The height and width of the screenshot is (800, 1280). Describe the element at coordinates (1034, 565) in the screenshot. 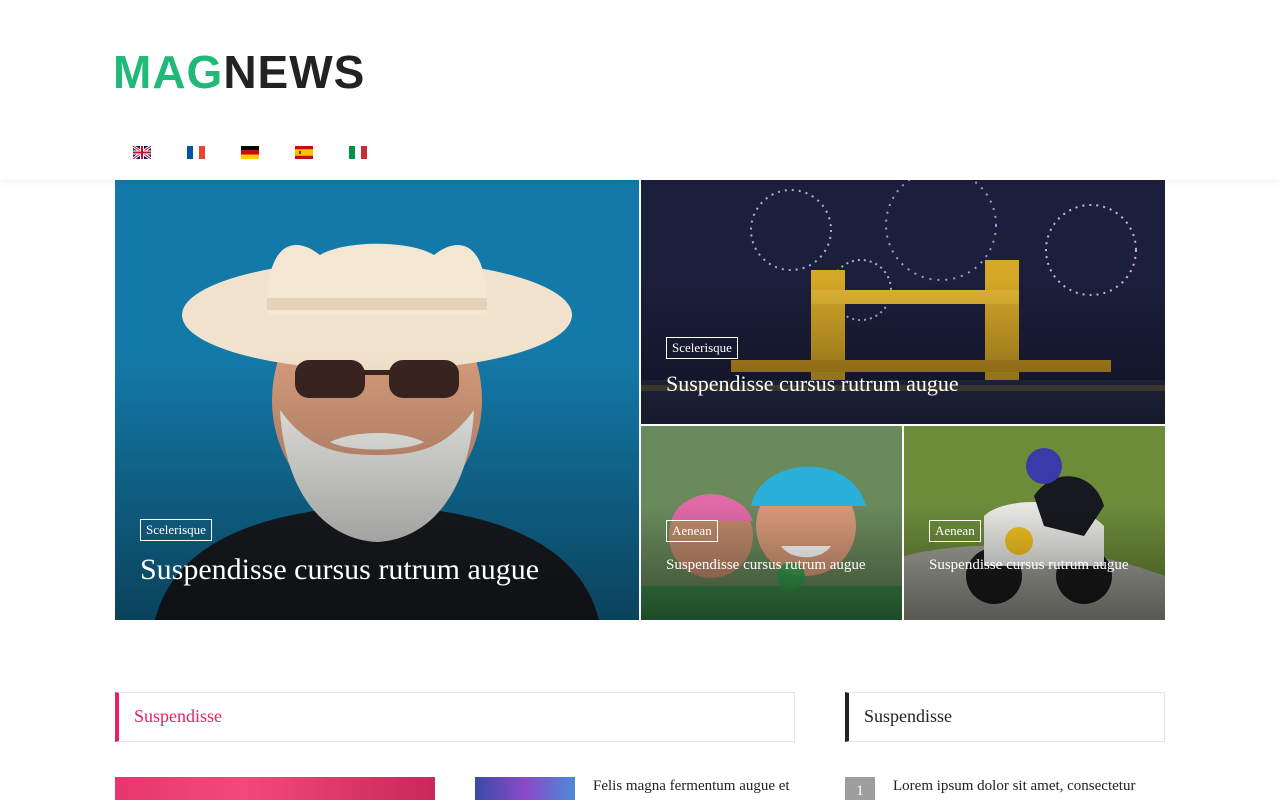

I see `hero-bottom-right-title: Suspendisse cursus rutrum augue` at that location.